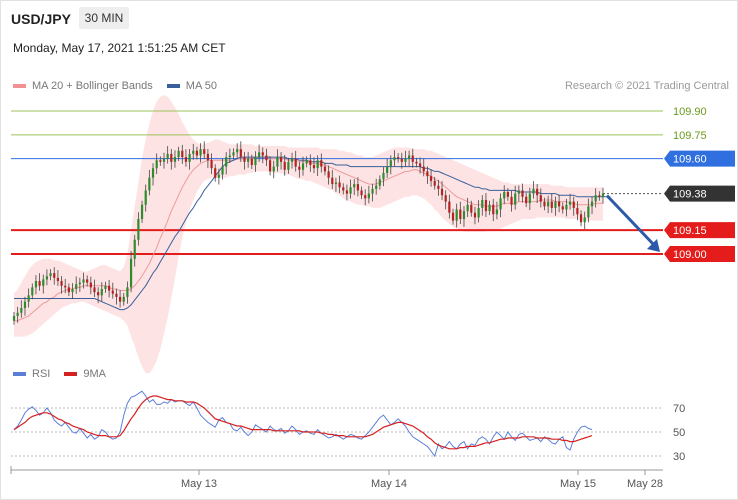 The height and width of the screenshot is (500, 738). Describe the element at coordinates (679, 409) in the screenshot. I see `rsi-tick-label: 70` at that location.